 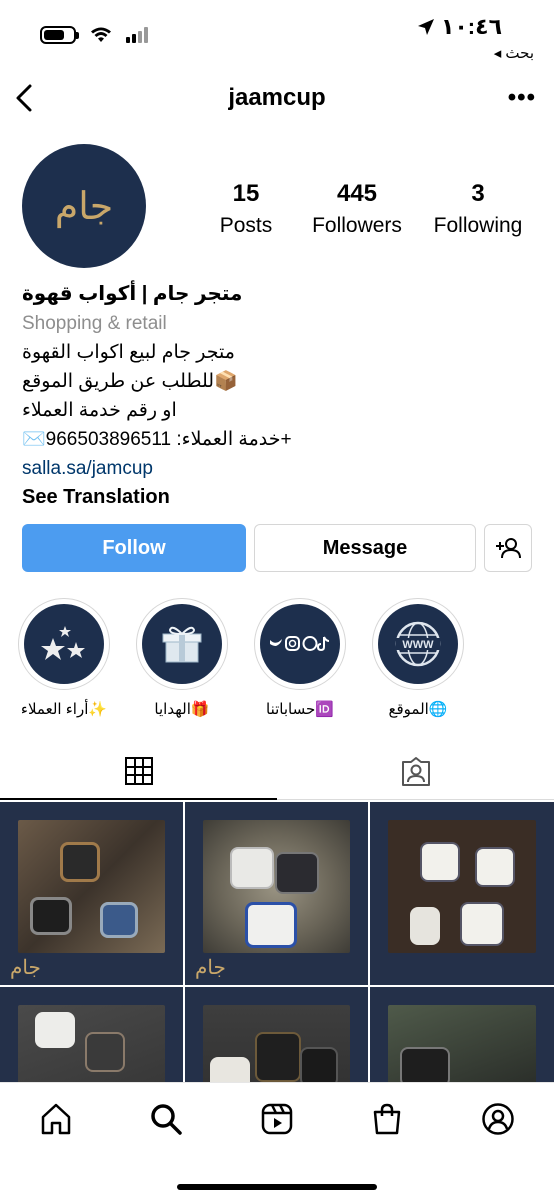 I want to click on followers-label: Followers, so click(x=357, y=225).